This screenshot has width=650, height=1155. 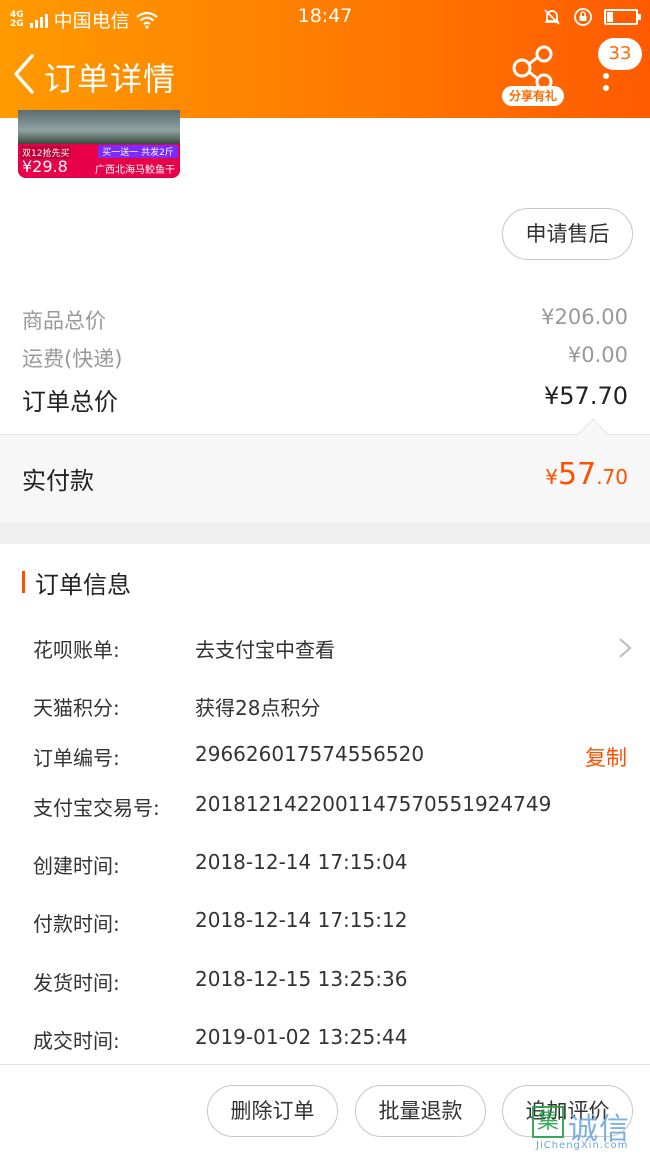 What do you see at coordinates (551, 477) in the screenshot?
I see `currency-symbol: ¥` at bounding box center [551, 477].